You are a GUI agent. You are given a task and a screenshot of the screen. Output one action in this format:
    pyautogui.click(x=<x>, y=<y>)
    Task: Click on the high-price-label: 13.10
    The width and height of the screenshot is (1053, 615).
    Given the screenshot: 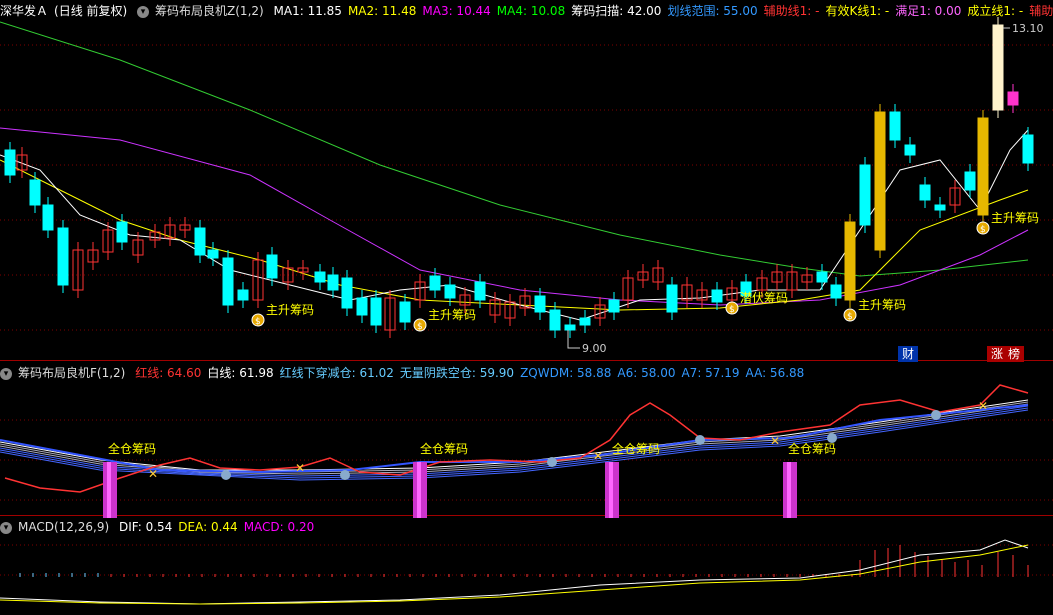 What is the action you would take?
    pyautogui.click(x=1028, y=28)
    